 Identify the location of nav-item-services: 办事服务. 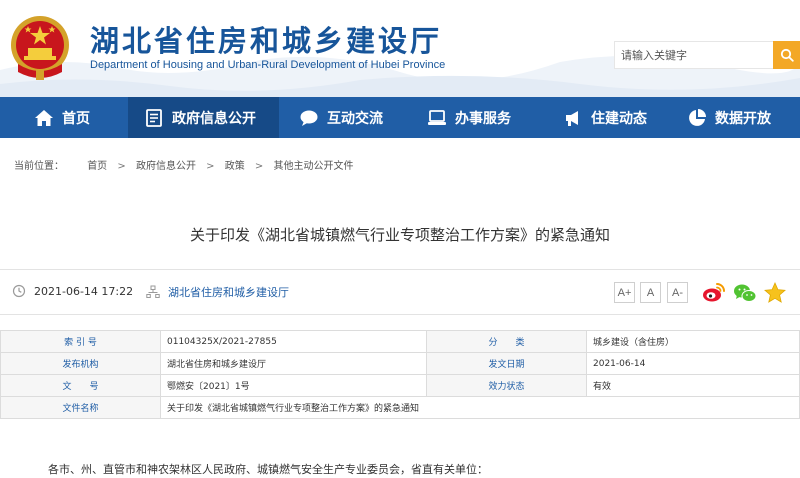
(472, 117).